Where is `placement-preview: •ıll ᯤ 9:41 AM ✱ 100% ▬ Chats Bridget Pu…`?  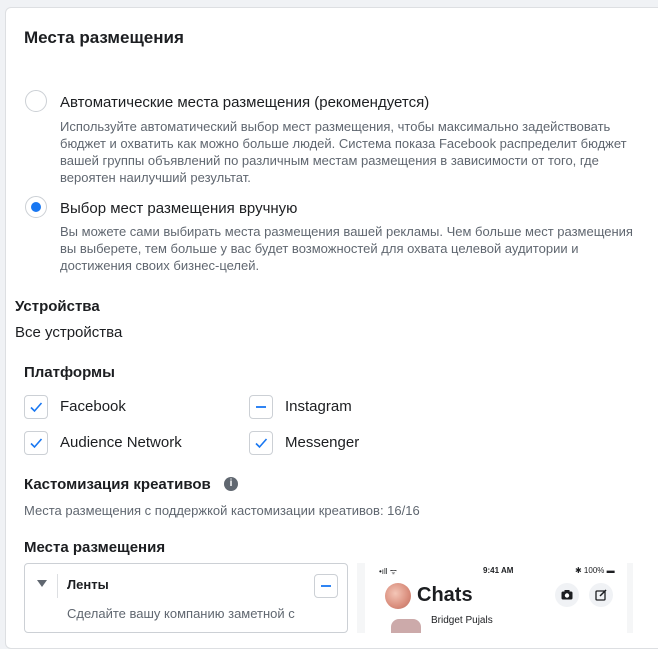 placement-preview: •ıll ᯤ 9:41 AM ✱ 100% ▬ Chats Bridget Pu… is located at coordinates (495, 598).